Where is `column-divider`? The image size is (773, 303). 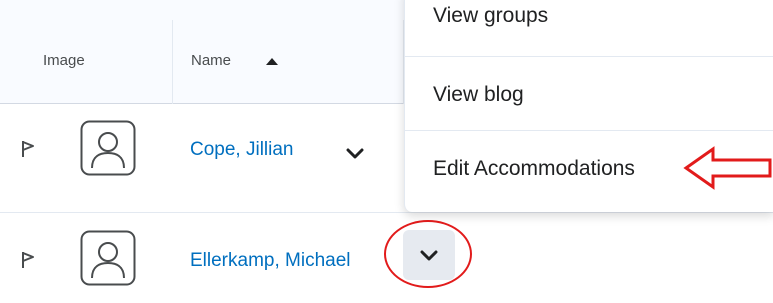
column-divider is located at coordinates (172, 62).